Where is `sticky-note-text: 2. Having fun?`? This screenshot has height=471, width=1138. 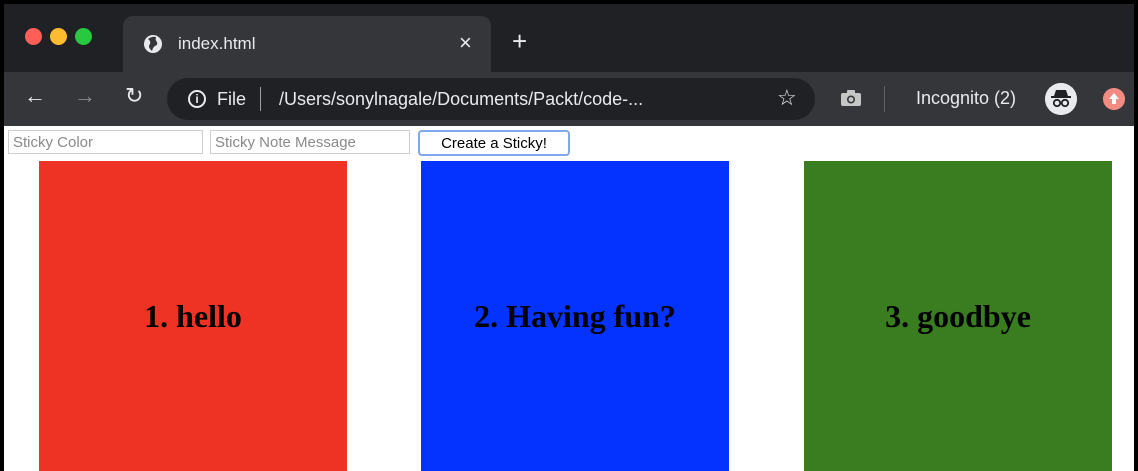 sticky-note-text: 2. Having fun? is located at coordinates (575, 315).